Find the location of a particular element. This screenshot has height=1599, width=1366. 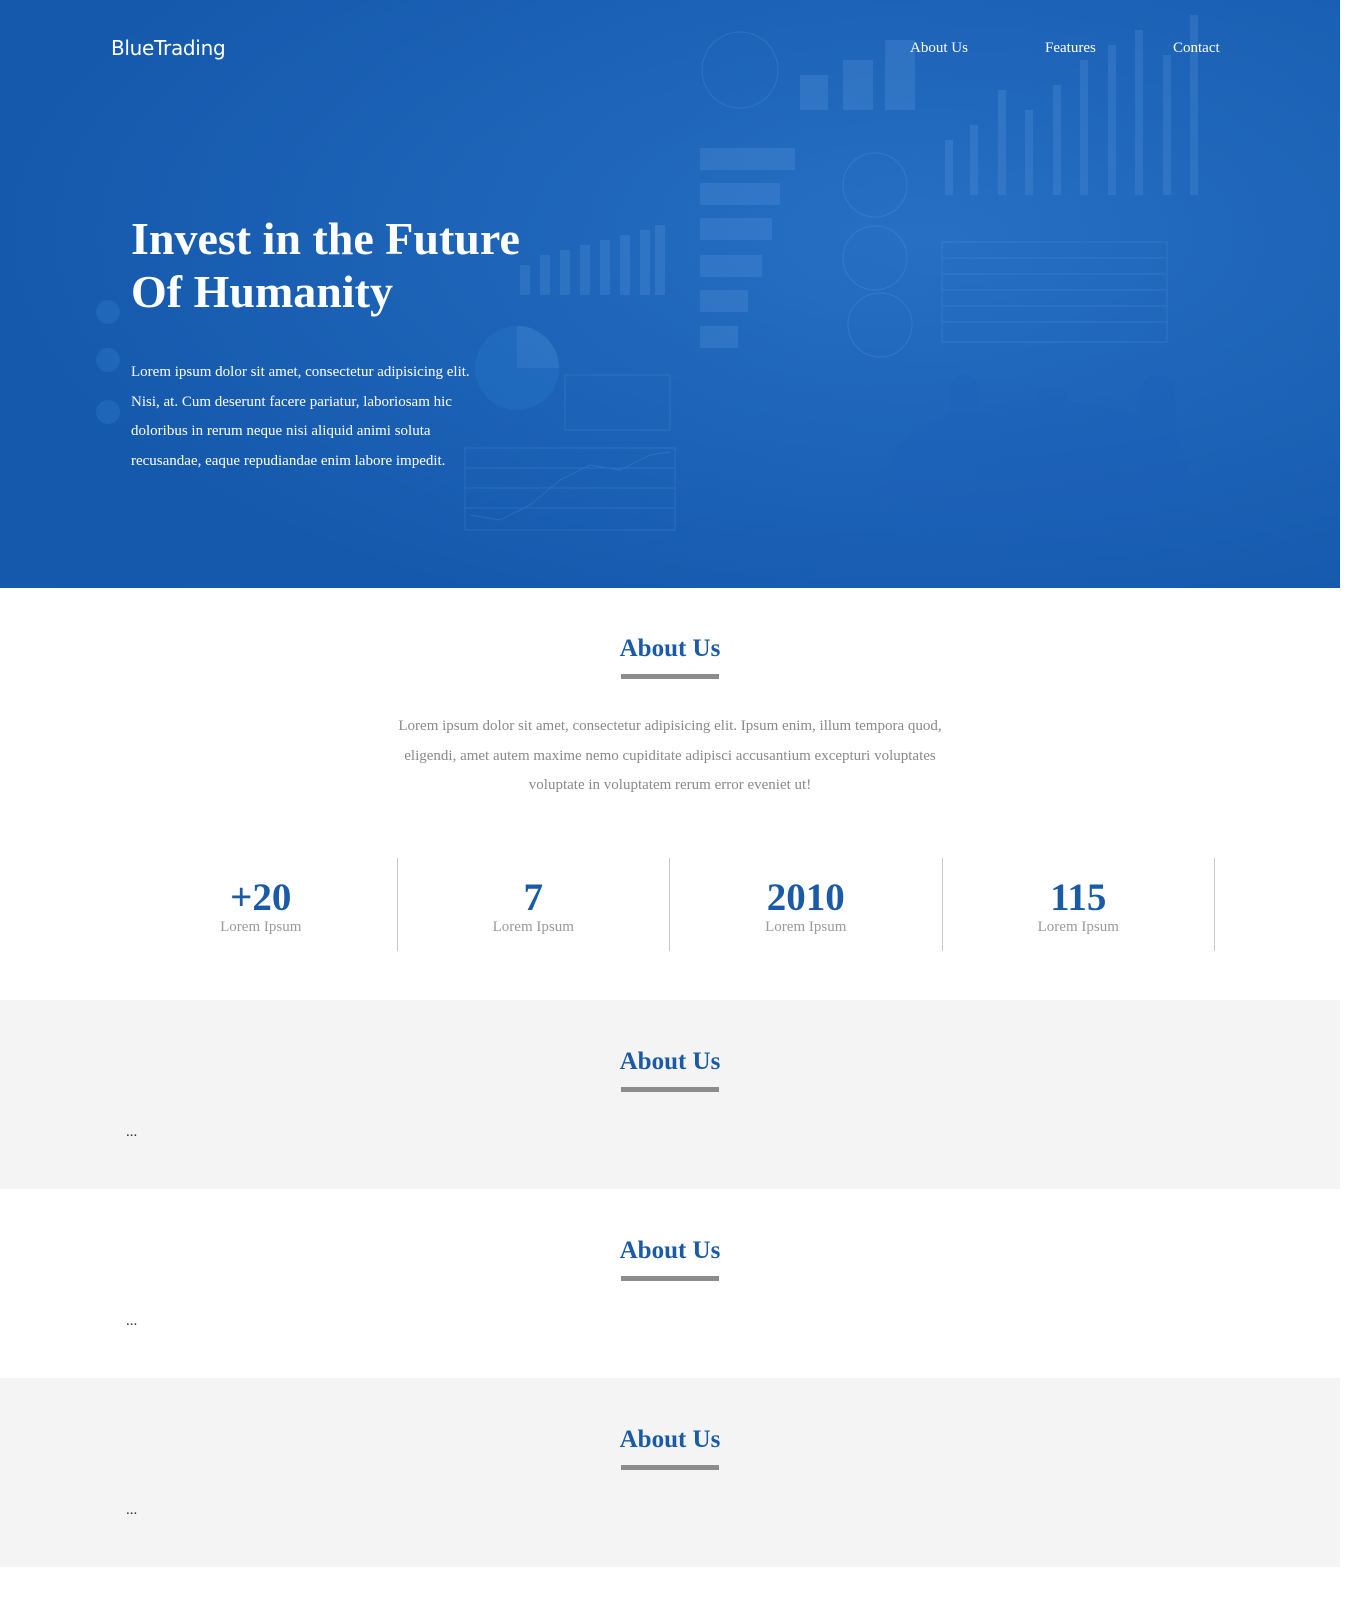

stat-item: 115 Lorem Ipsum is located at coordinates (1079, 904).